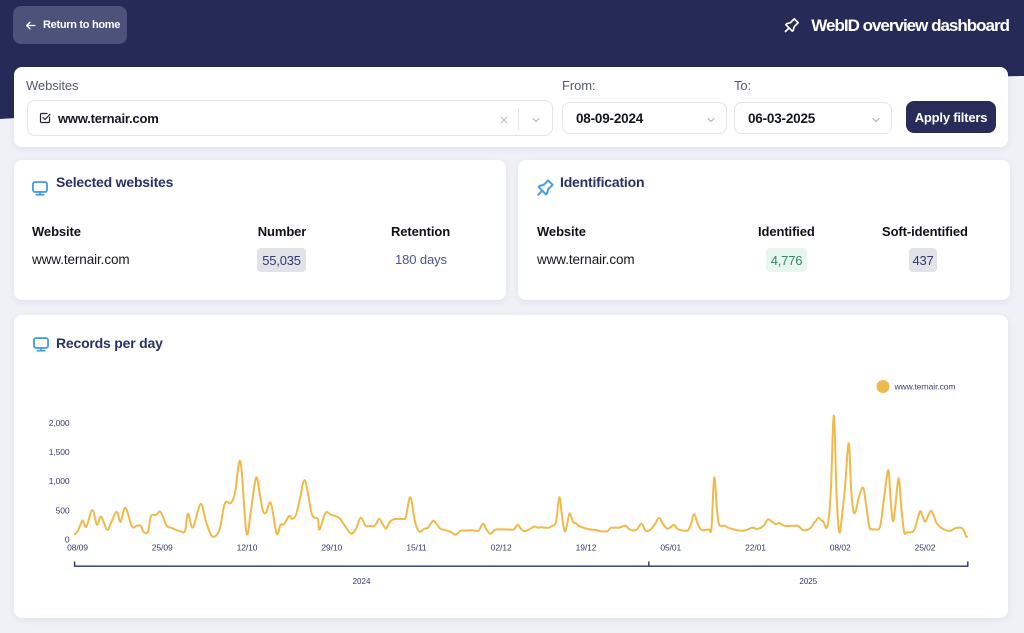  What do you see at coordinates (501, 548) in the screenshot?
I see `svg-text: 02/12` at bounding box center [501, 548].